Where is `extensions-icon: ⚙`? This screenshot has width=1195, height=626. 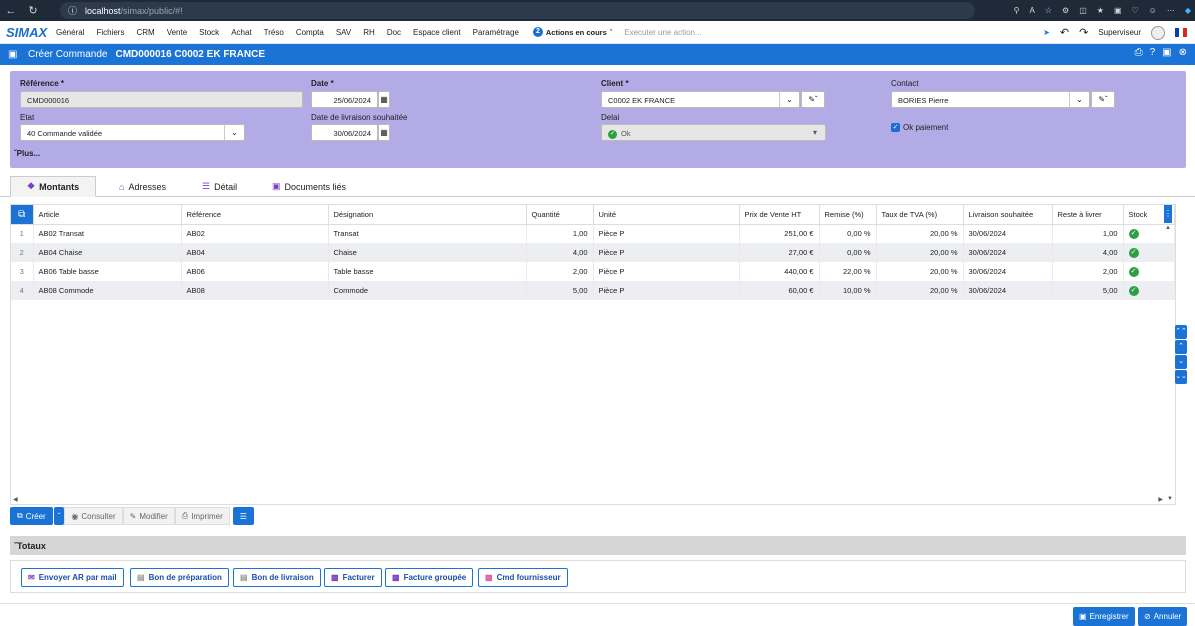
extensions-icon: ⚙ is located at coordinates (1065, 10).